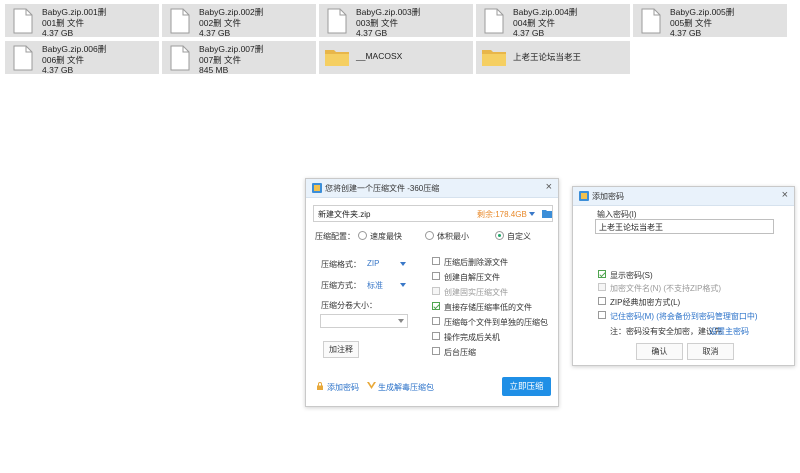  Describe the element at coordinates (476, 292) in the screenshot. I see `option-label: 创建固实压缩文件` at that location.